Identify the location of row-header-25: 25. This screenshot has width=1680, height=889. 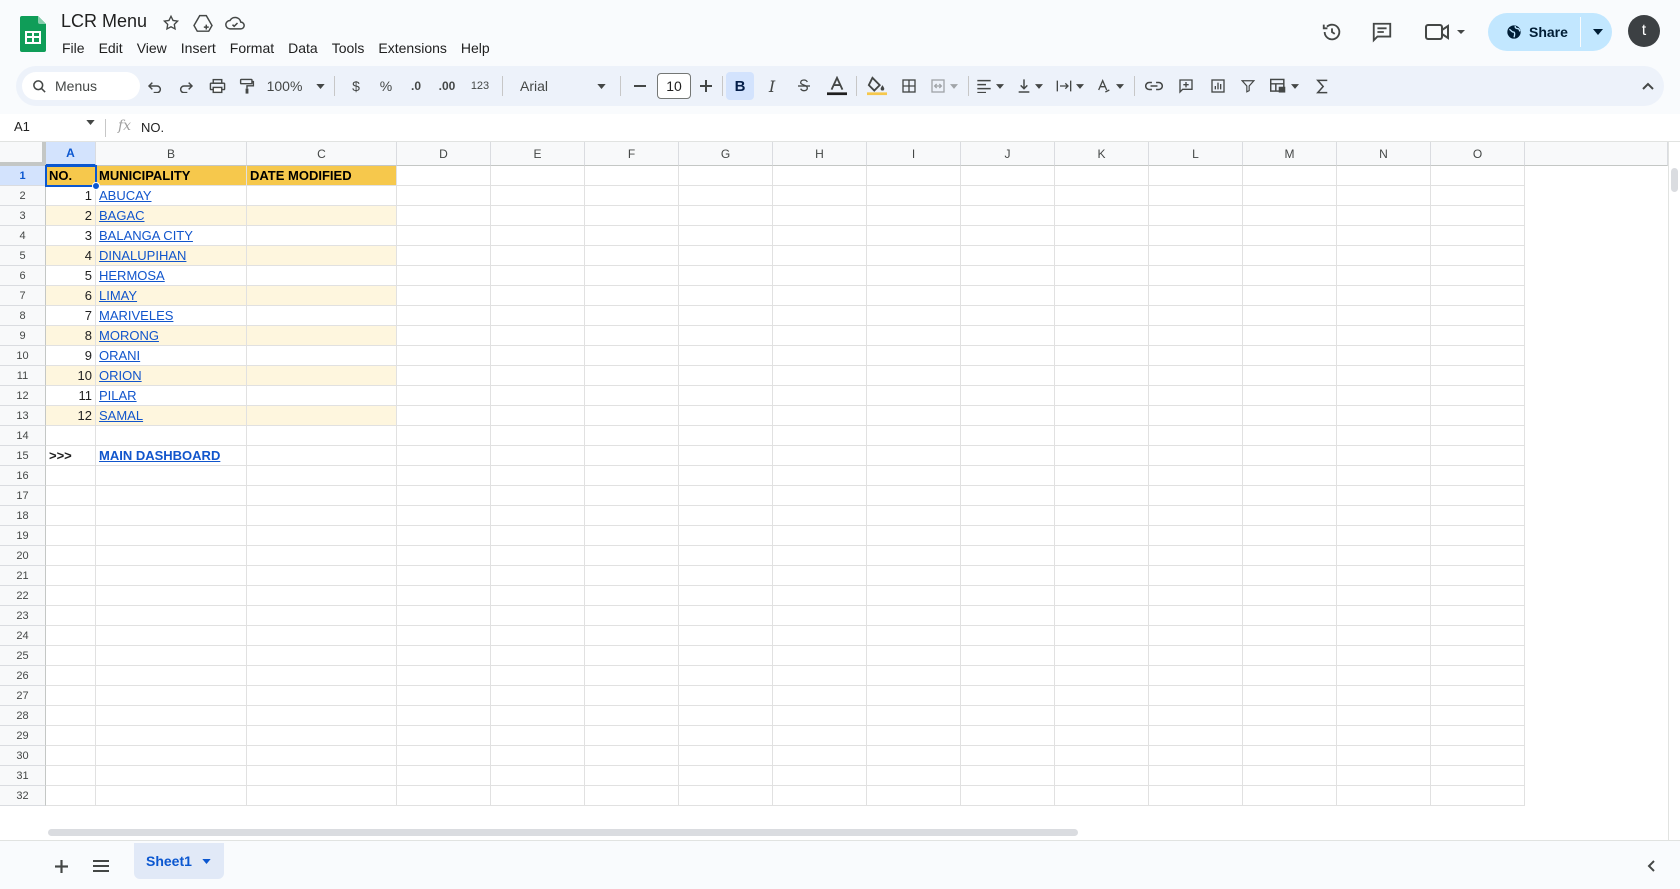
(23, 656).